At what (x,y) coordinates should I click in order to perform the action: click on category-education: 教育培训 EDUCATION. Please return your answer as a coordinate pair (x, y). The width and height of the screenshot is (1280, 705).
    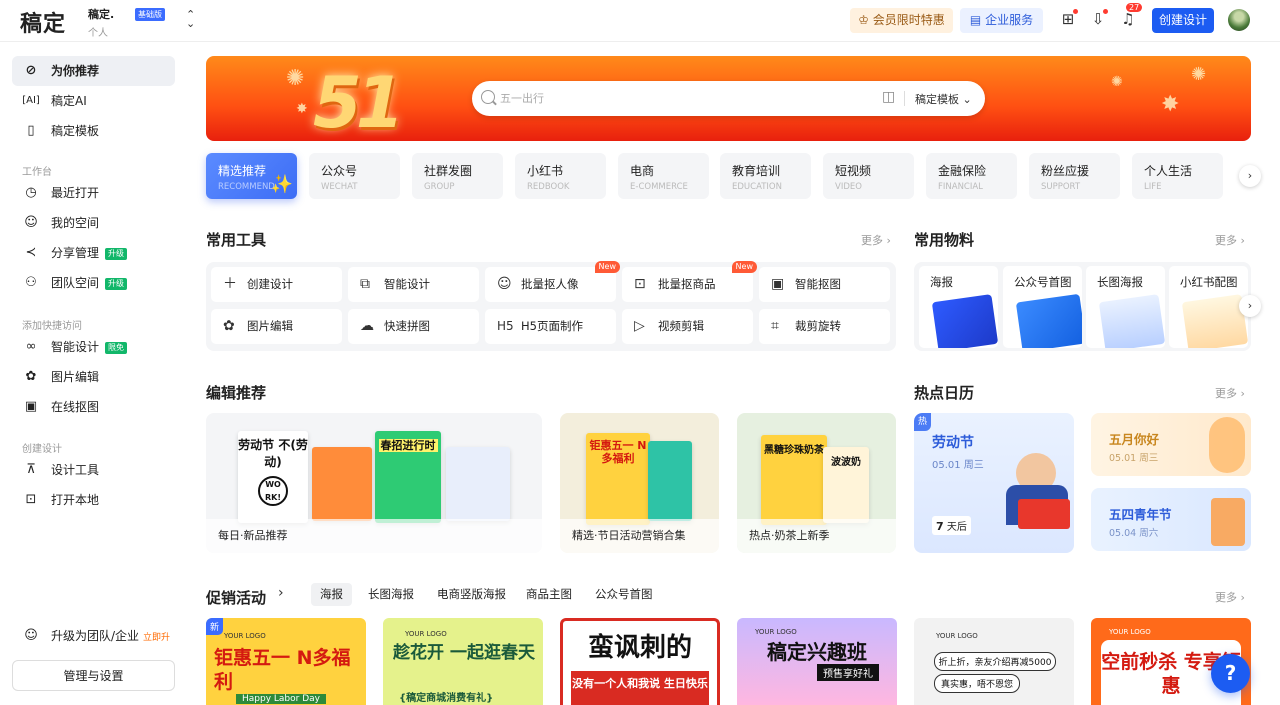
    Looking at the image, I should click on (765, 176).